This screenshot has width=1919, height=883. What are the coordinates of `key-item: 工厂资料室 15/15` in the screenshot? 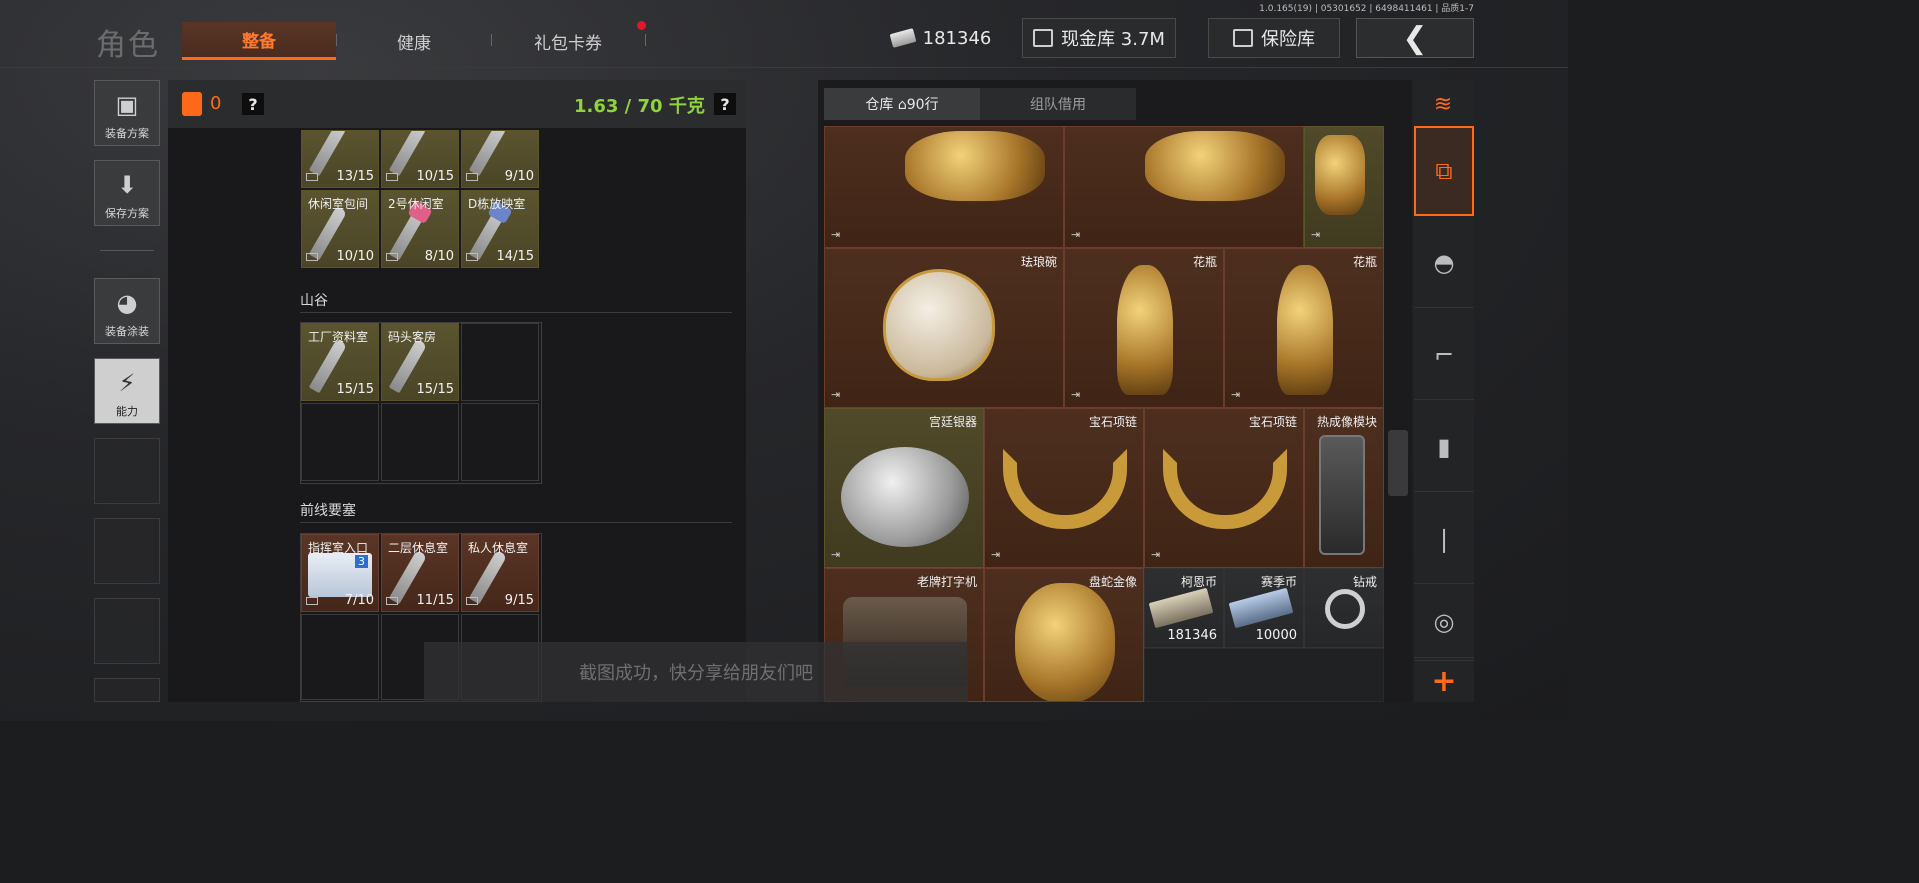 It's located at (340, 362).